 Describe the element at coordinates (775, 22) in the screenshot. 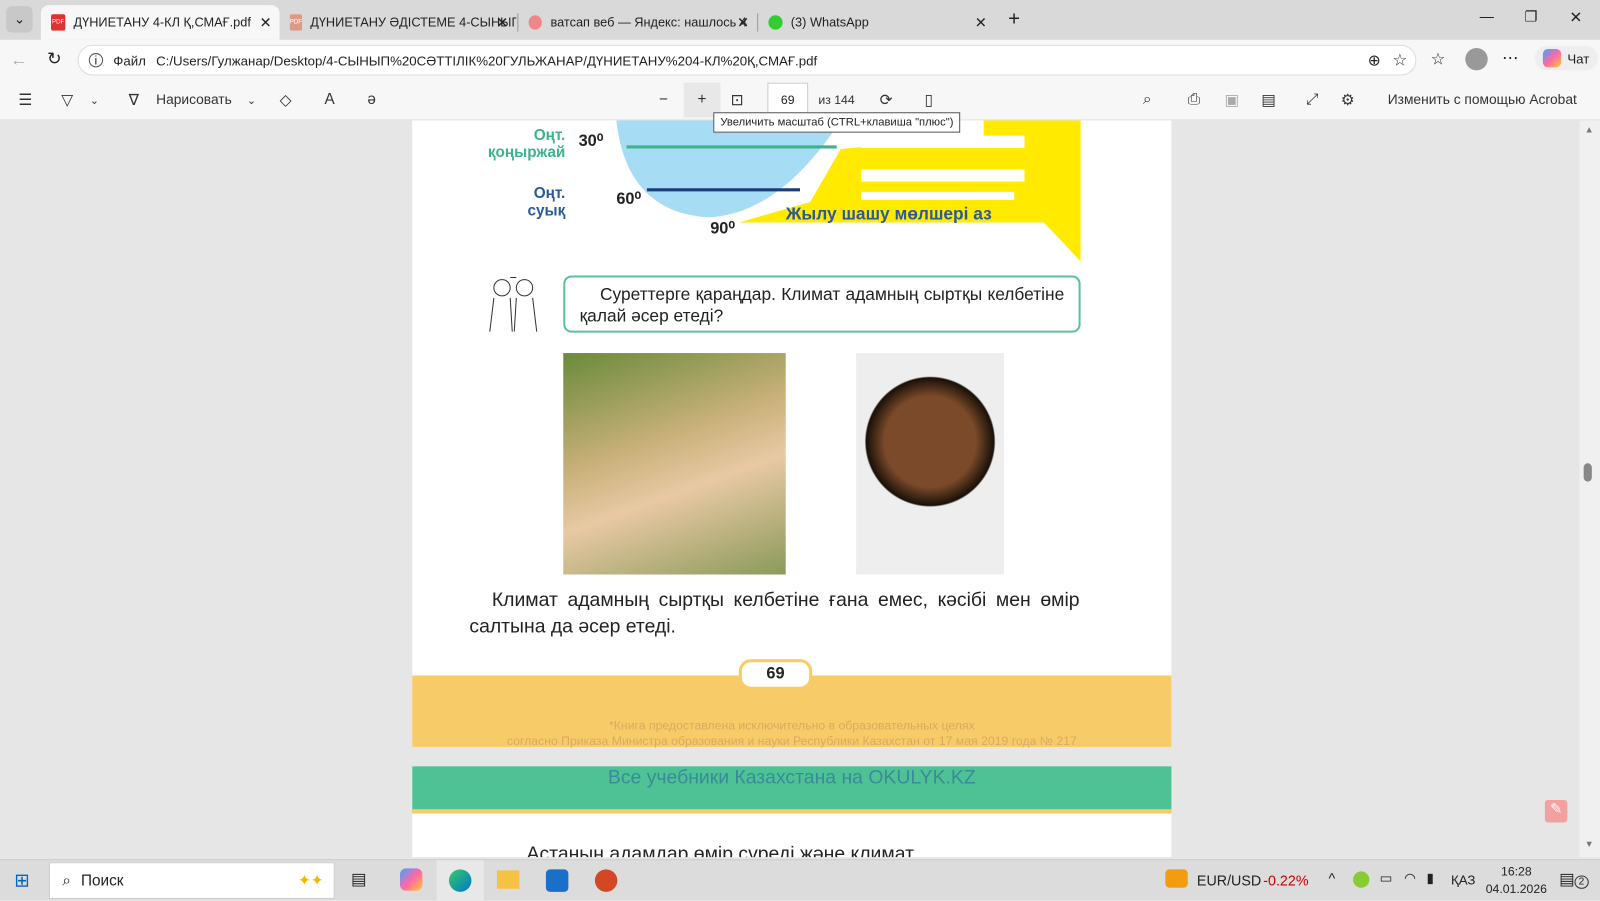

I see `whatsapp-icon` at that location.